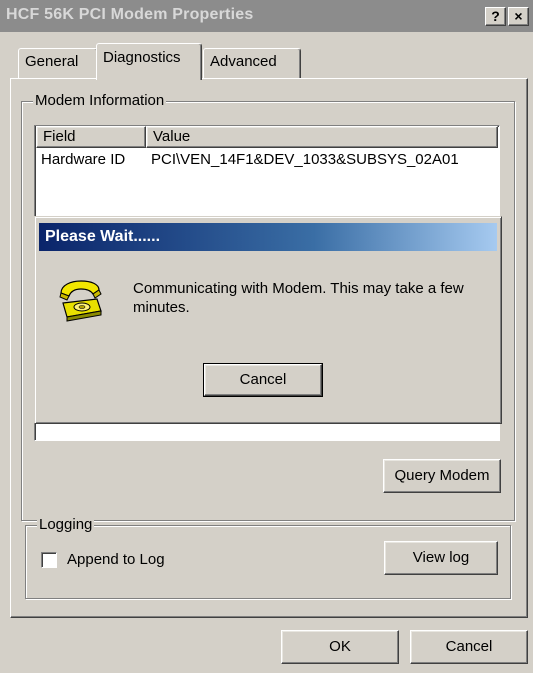  What do you see at coordinates (130, 14) in the screenshot?
I see `window-title: HCF 56K PCI Modem Properties` at bounding box center [130, 14].